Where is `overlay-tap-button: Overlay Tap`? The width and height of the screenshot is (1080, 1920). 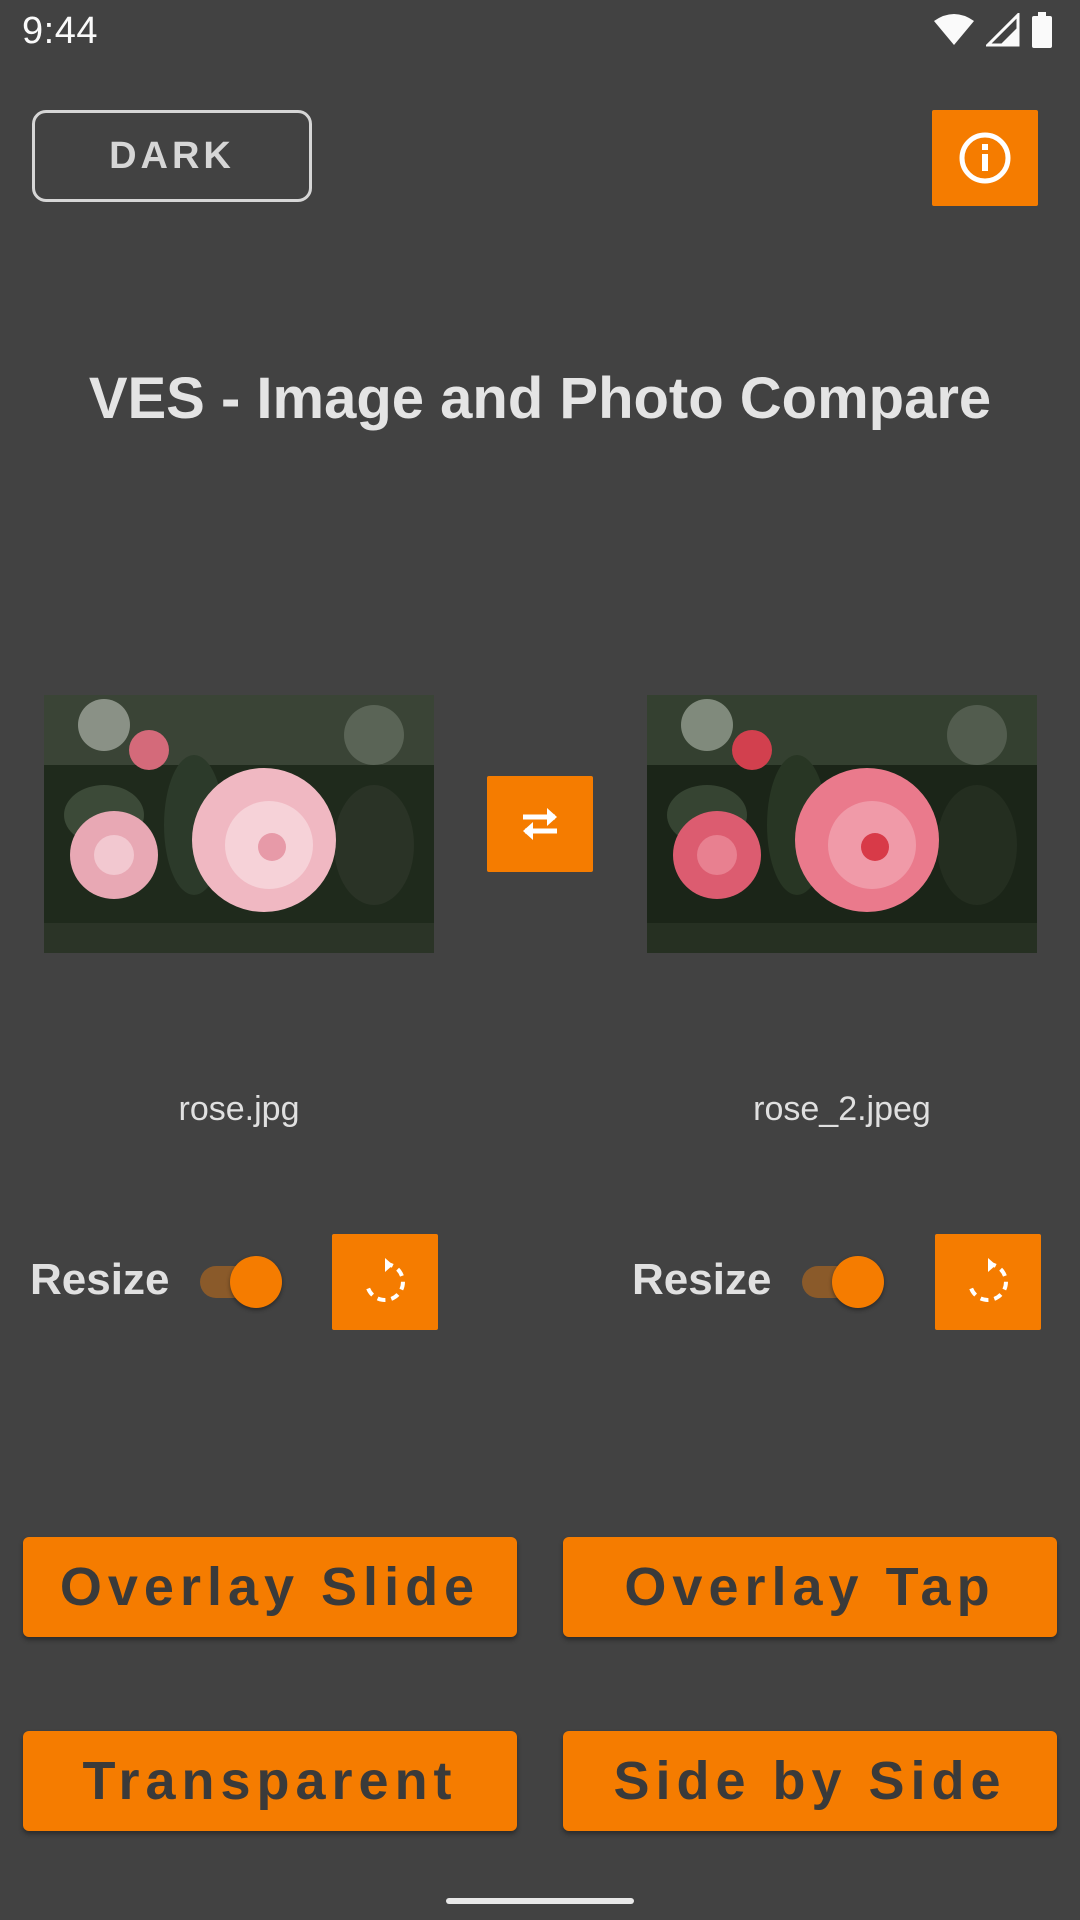 overlay-tap-button: Overlay Tap is located at coordinates (810, 1587).